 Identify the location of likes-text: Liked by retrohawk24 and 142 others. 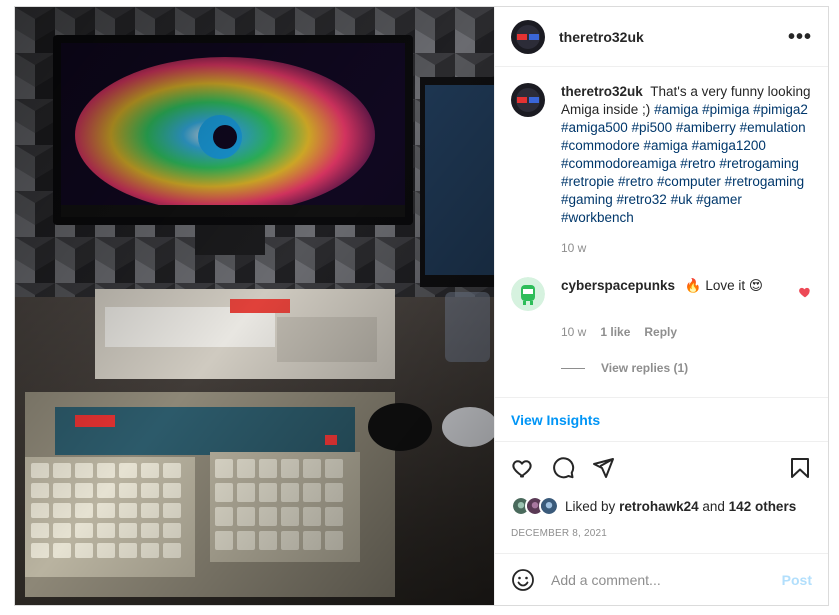
(680, 506).